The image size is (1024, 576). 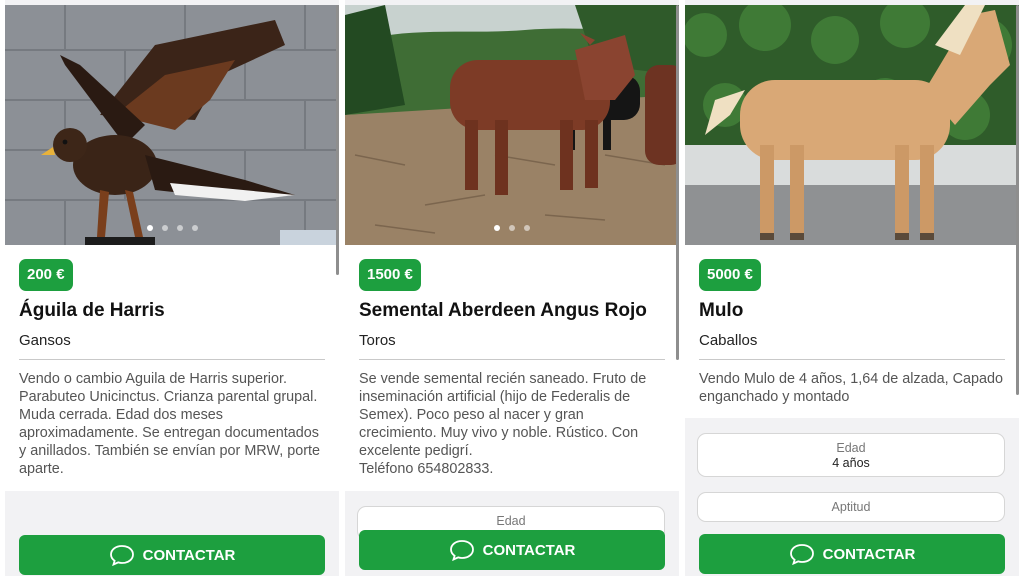 What do you see at coordinates (503, 310) in the screenshot?
I see `listing-title: Semental Aberdeen Angus Rojo` at bounding box center [503, 310].